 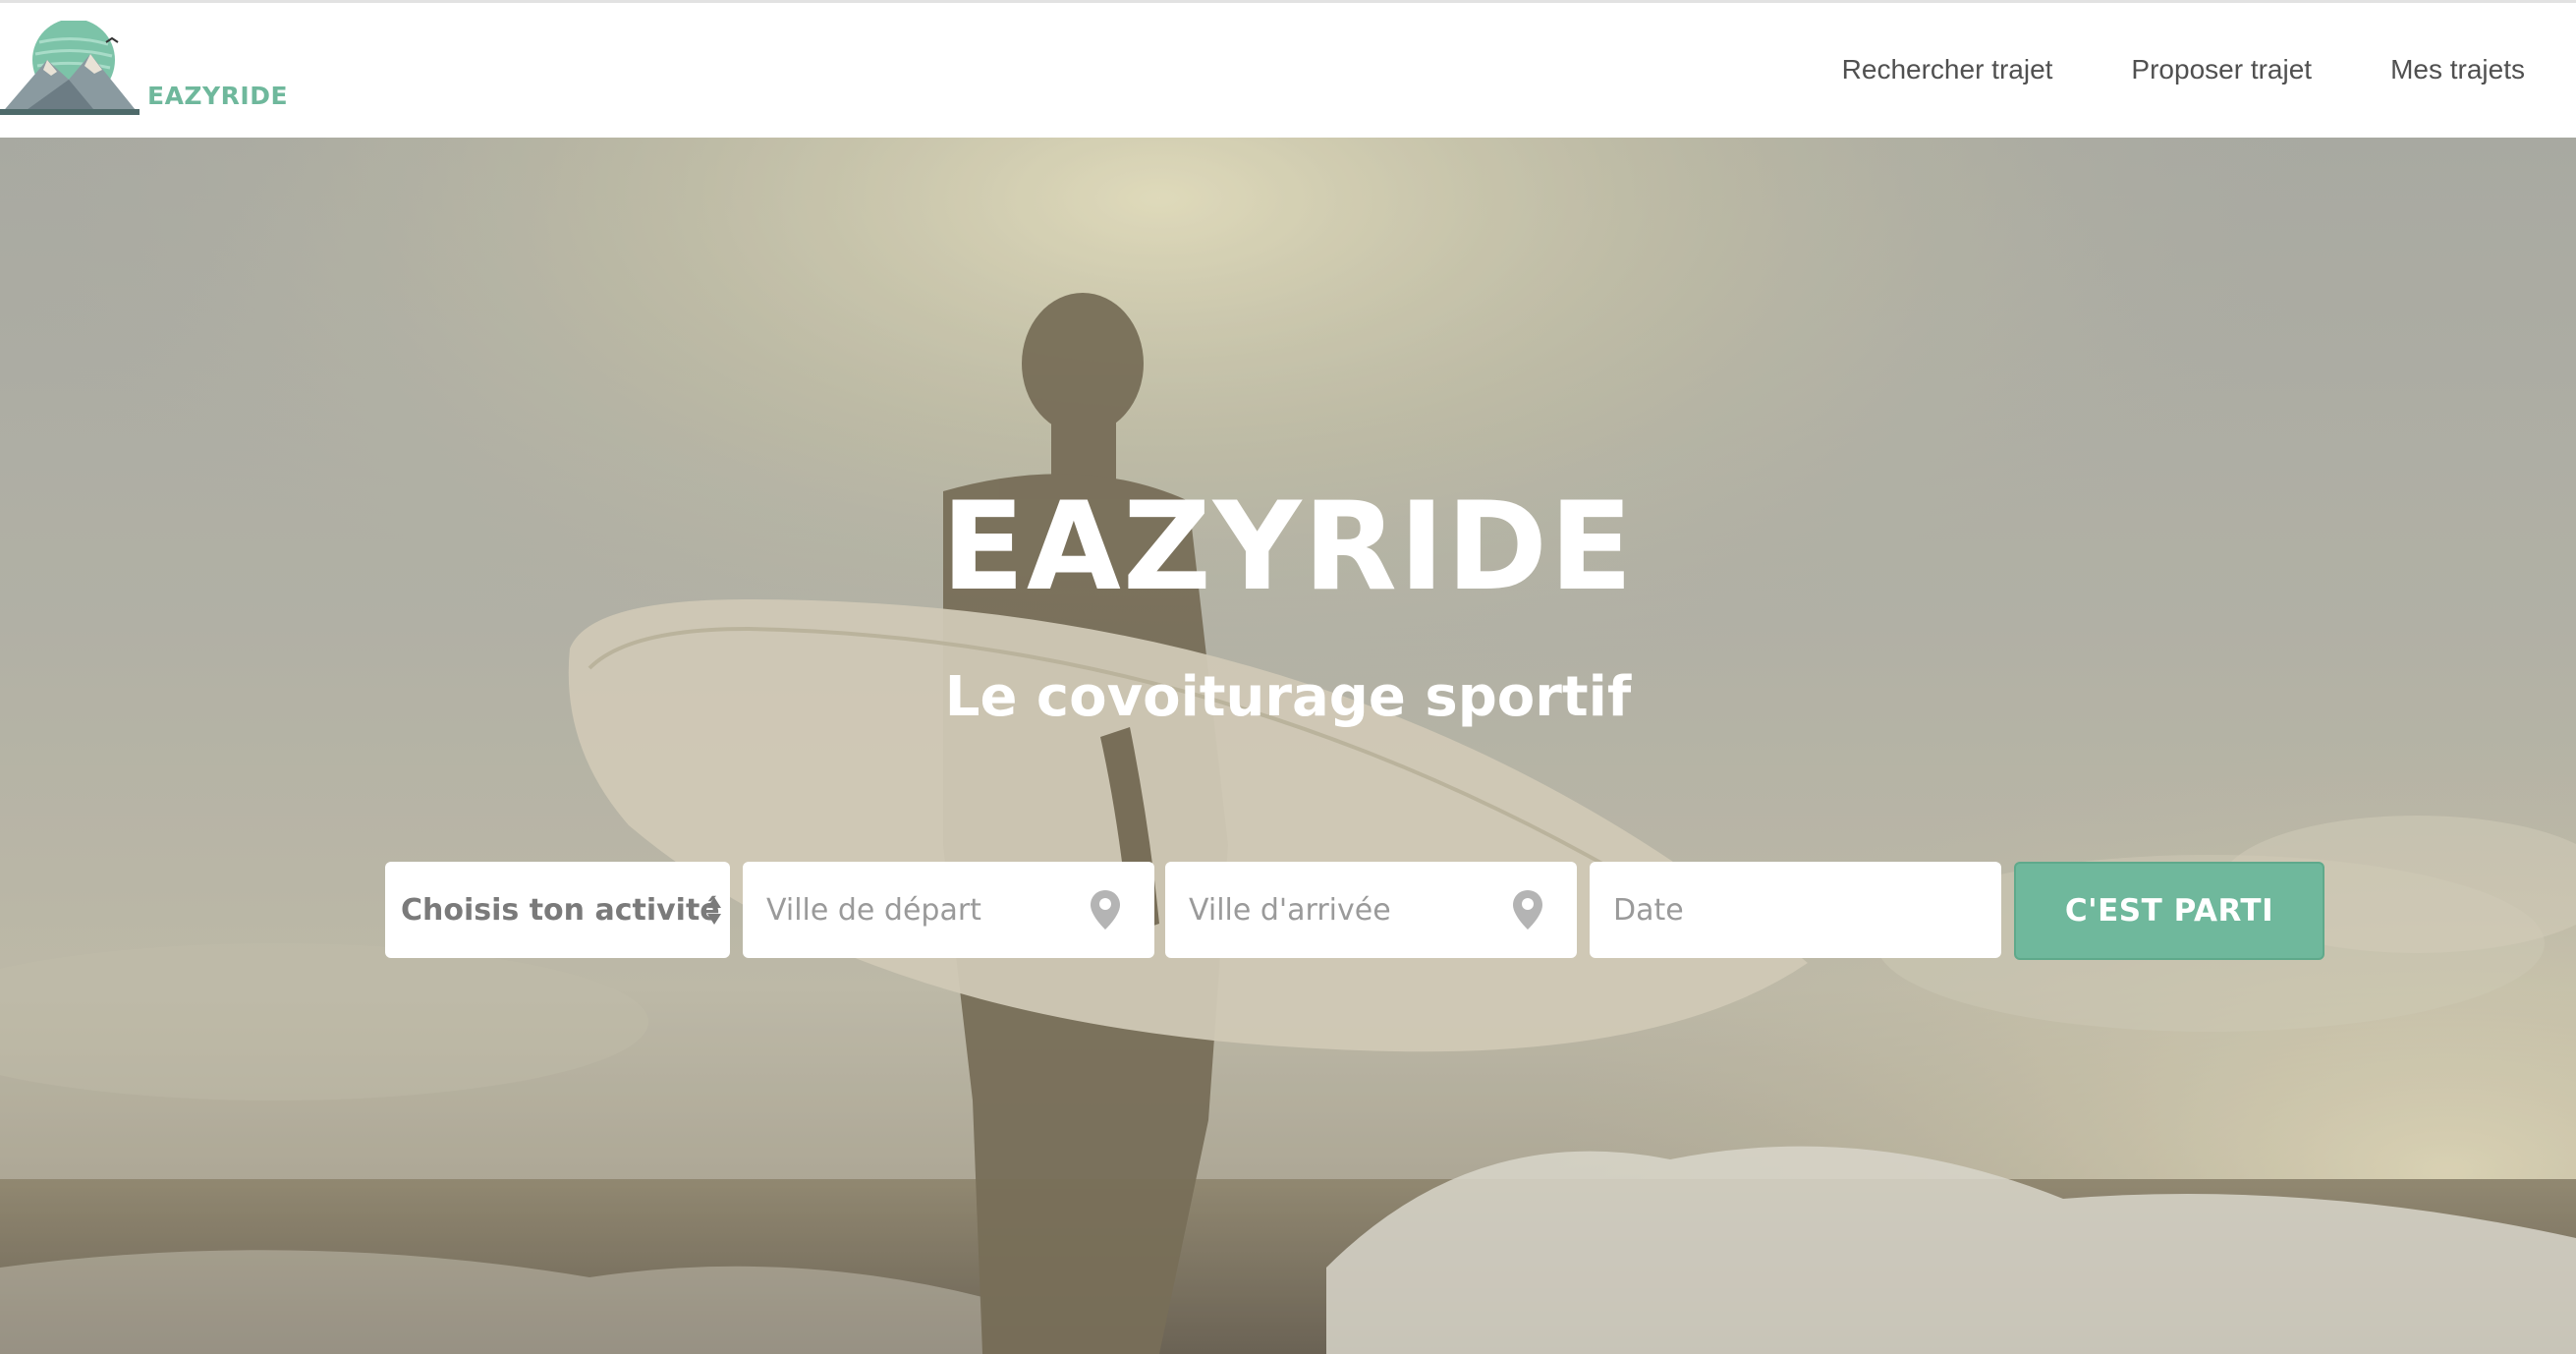 I want to click on nav-link-proposer-trajet: Proposer trajet, so click(x=2221, y=69).